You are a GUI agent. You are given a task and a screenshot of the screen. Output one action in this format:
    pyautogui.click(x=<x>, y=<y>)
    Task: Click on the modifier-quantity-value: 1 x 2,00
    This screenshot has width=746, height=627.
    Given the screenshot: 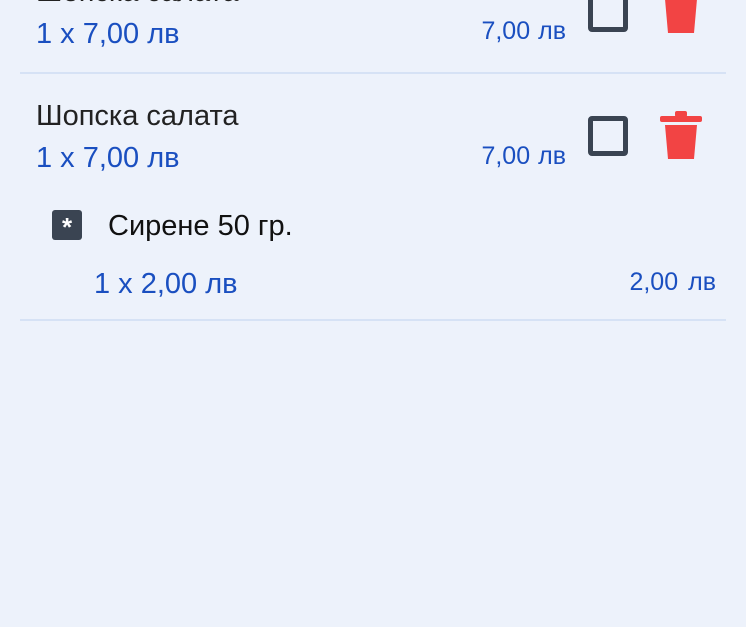 What is the action you would take?
    pyautogui.click(x=146, y=284)
    